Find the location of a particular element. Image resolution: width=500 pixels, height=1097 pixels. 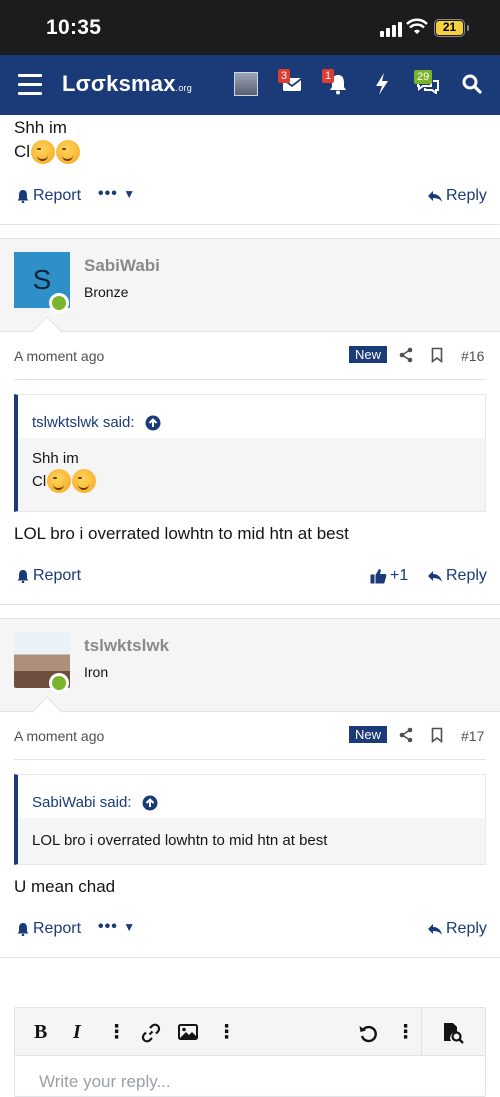

bold-icon: B is located at coordinates (40, 1032).